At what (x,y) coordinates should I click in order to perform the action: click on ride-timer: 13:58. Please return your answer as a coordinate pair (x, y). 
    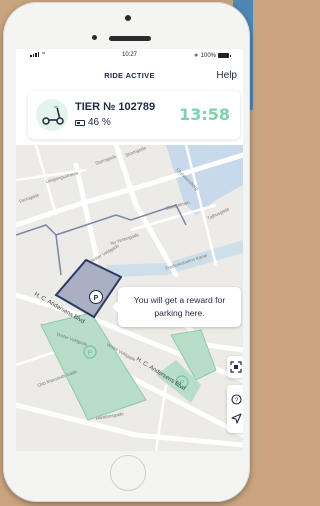
    Looking at the image, I should click on (204, 114).